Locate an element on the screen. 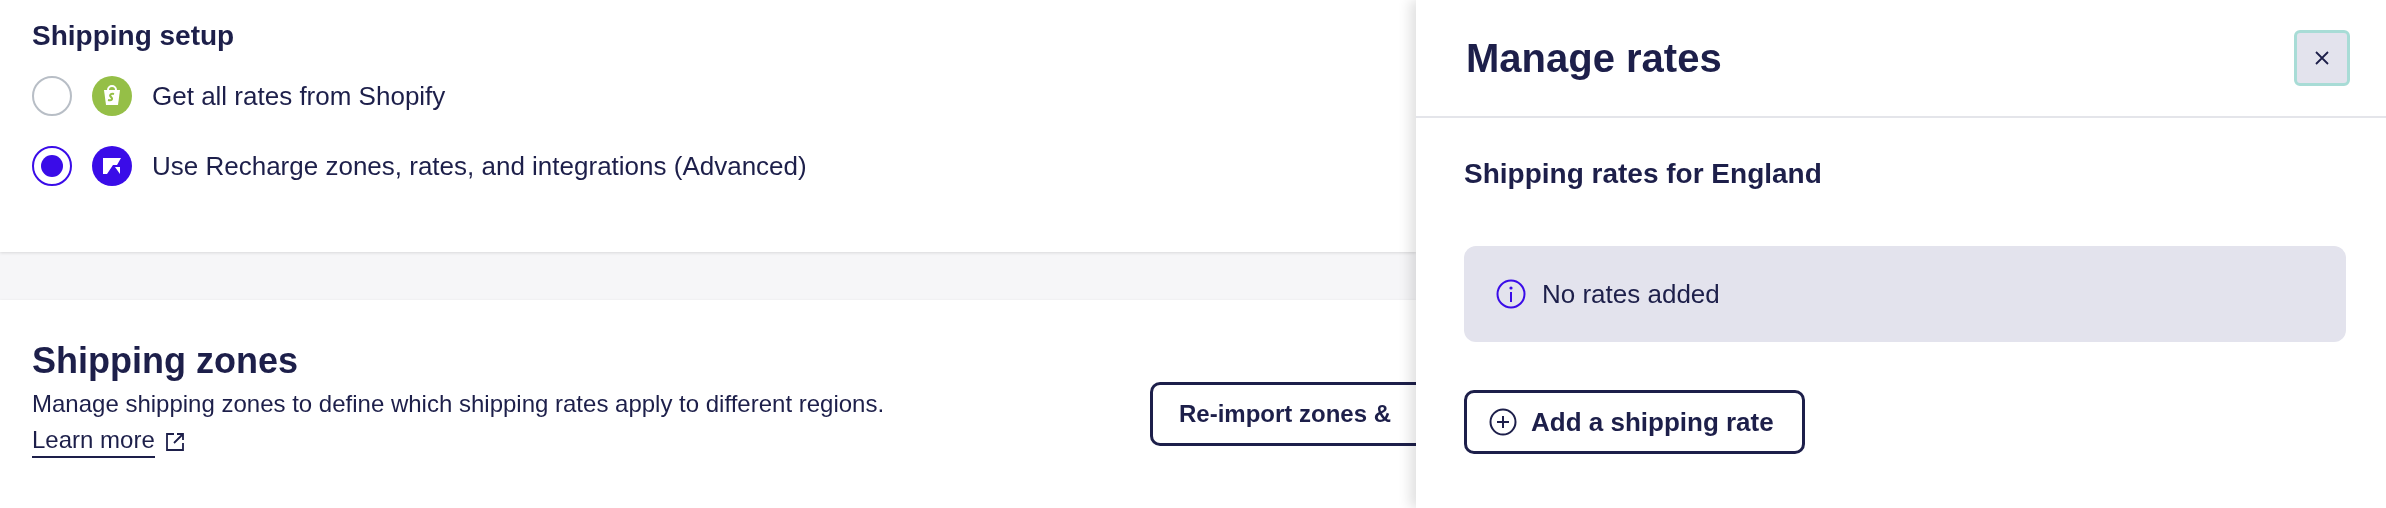  section-title: Shipping rates for England is located at coordinates (1643, 174).